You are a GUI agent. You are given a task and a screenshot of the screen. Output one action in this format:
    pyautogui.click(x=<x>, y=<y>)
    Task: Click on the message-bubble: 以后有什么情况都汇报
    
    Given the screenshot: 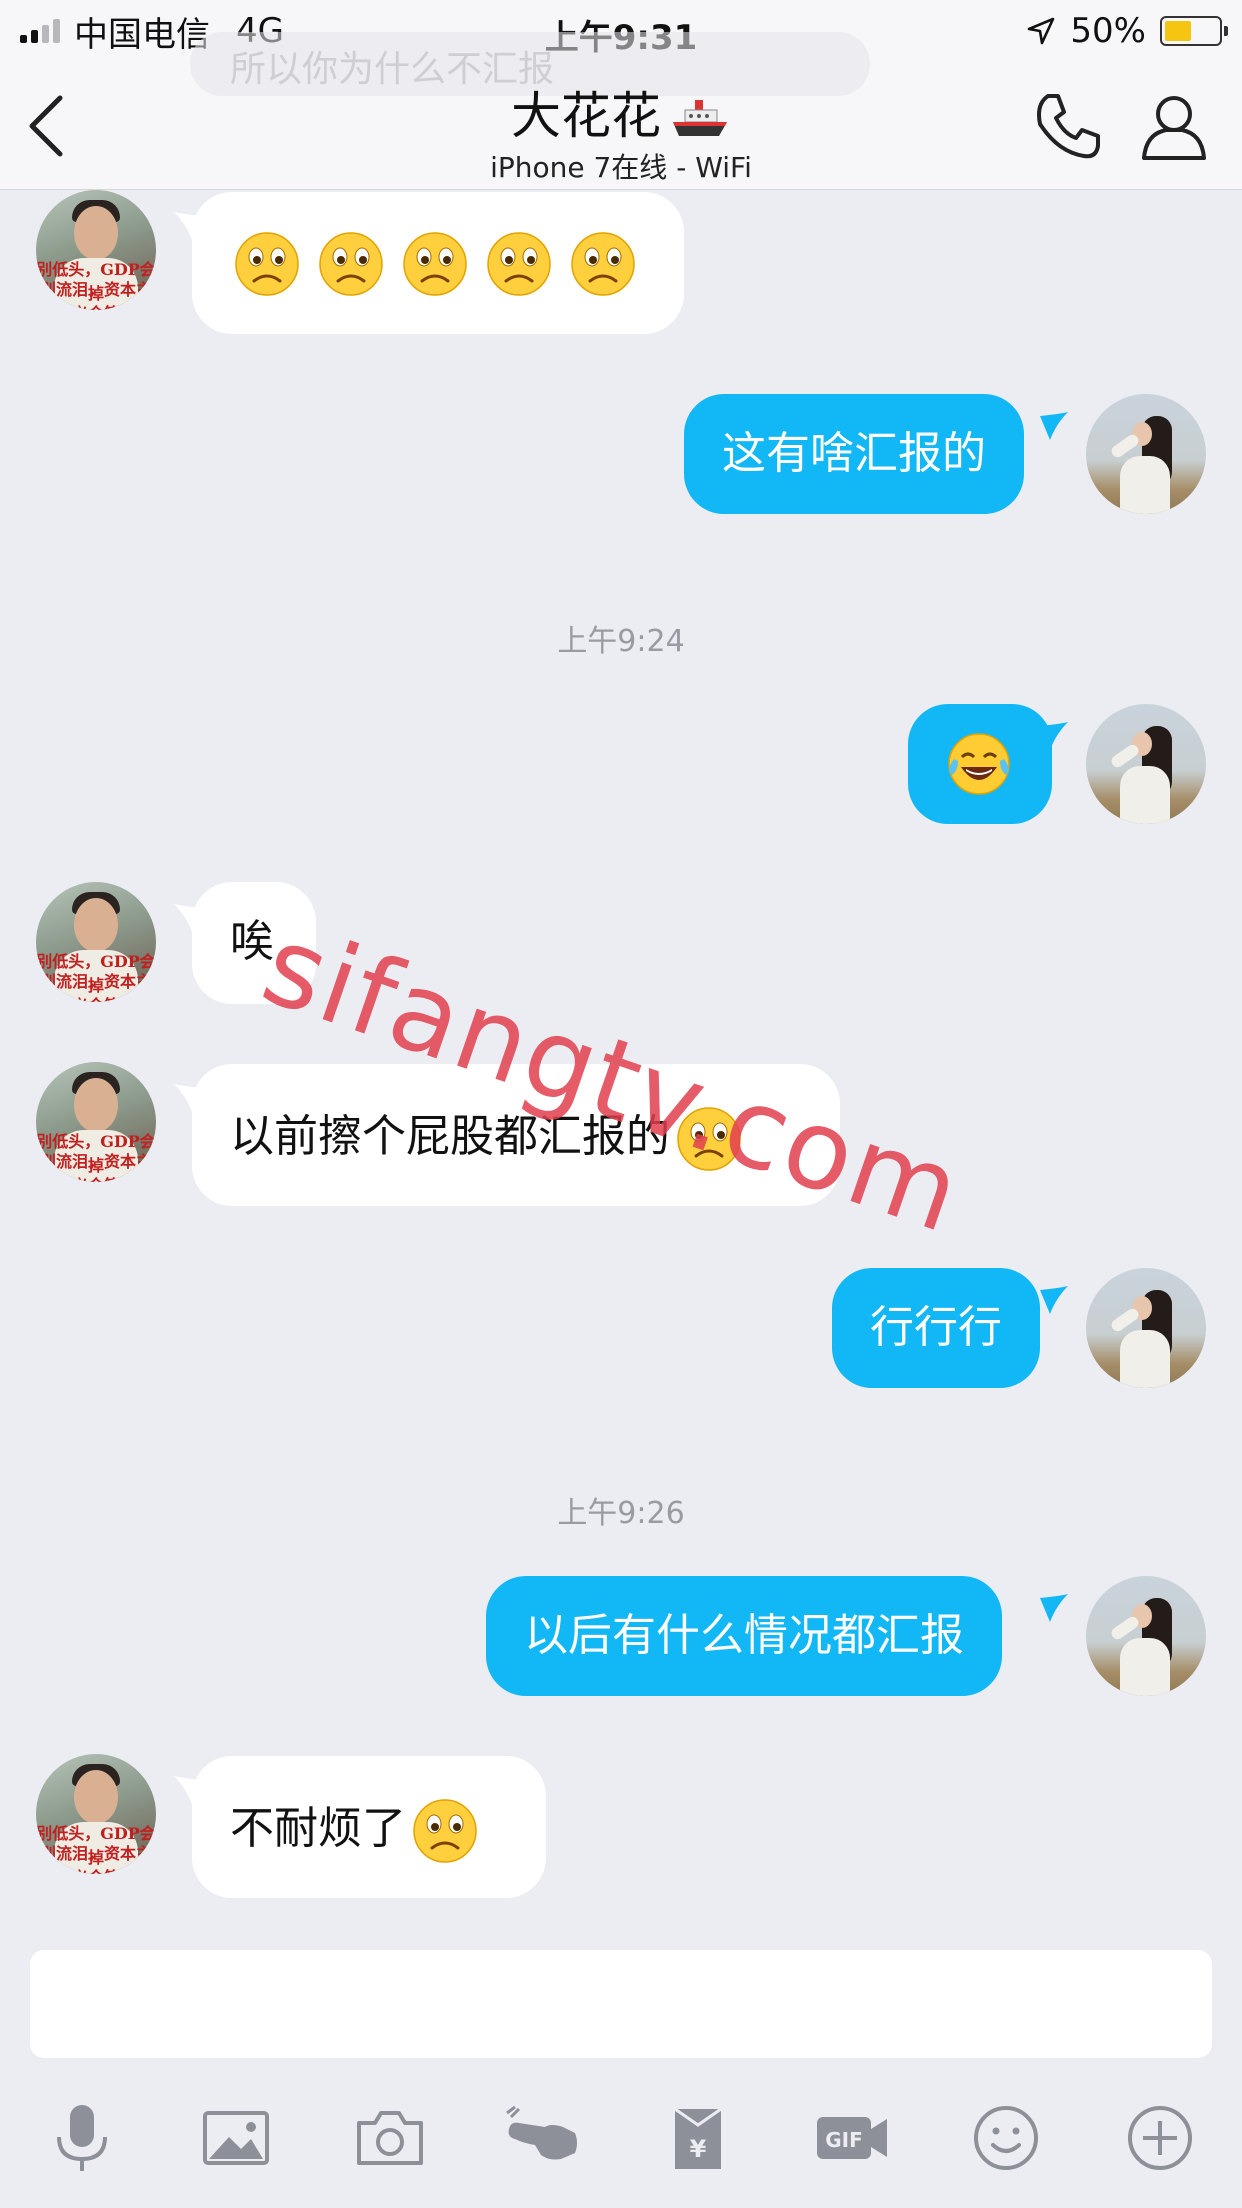 What is the action you would take?
    pyautogui.click(x=744, y=1636)
    